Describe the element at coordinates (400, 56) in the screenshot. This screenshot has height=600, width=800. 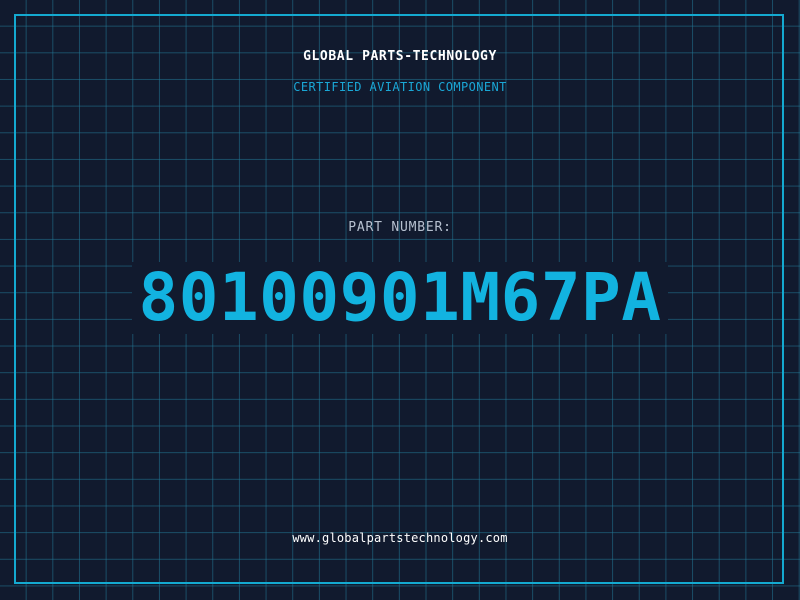
I see `company-name: GLOBAL PARTS-TECHNOLOGY` at that location.